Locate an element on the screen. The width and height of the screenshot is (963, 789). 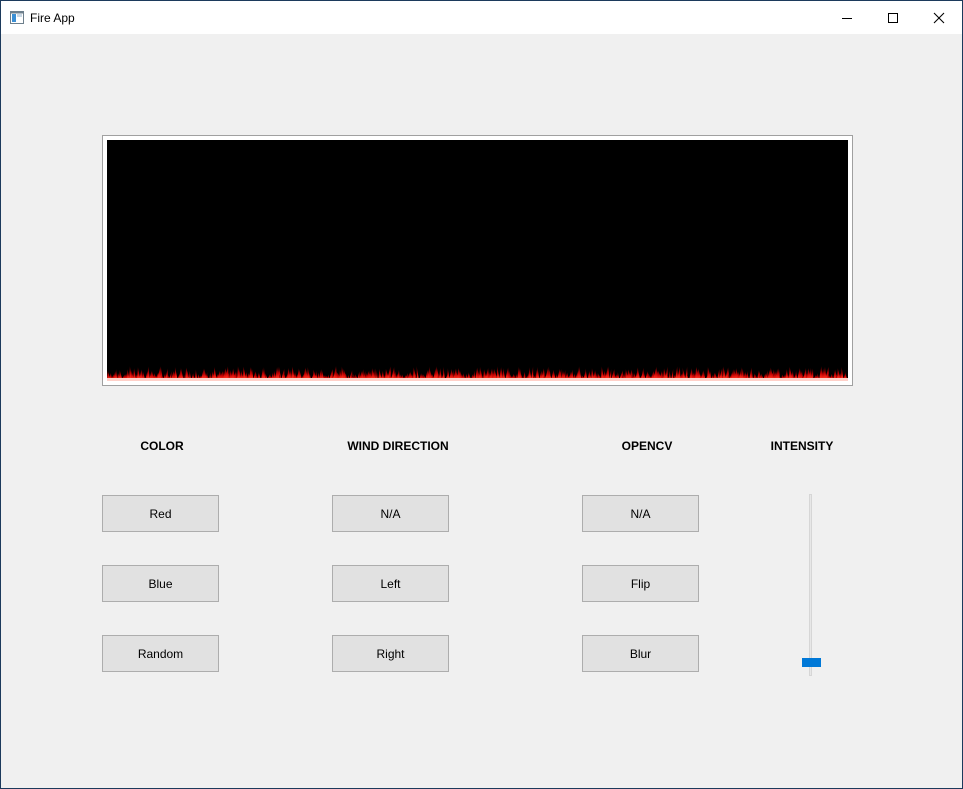
title-bar: Fire App is located at coordinates (481, 17).